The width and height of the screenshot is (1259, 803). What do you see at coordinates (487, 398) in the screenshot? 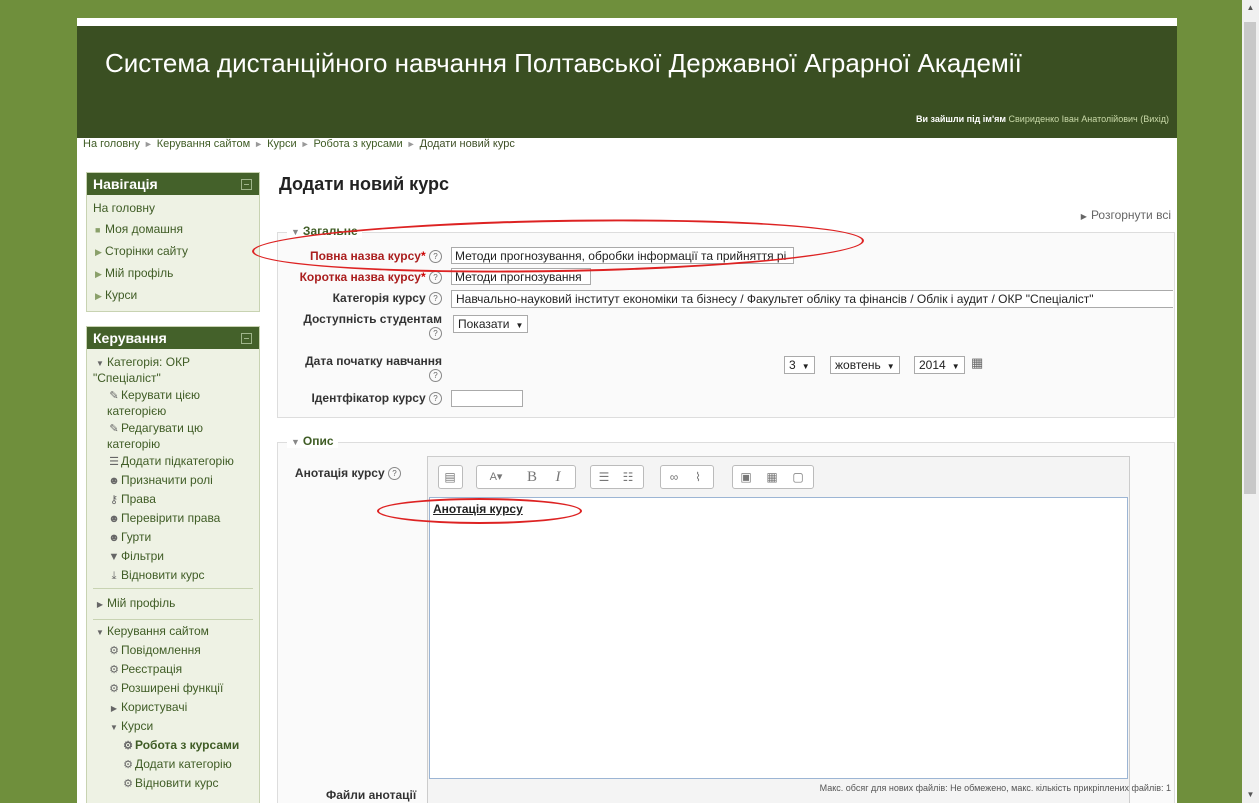
I see `course-id-input` at bounding box center [487, 398].